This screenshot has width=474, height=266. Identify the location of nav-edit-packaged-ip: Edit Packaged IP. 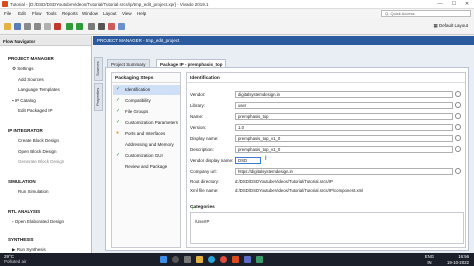
(35, 110).